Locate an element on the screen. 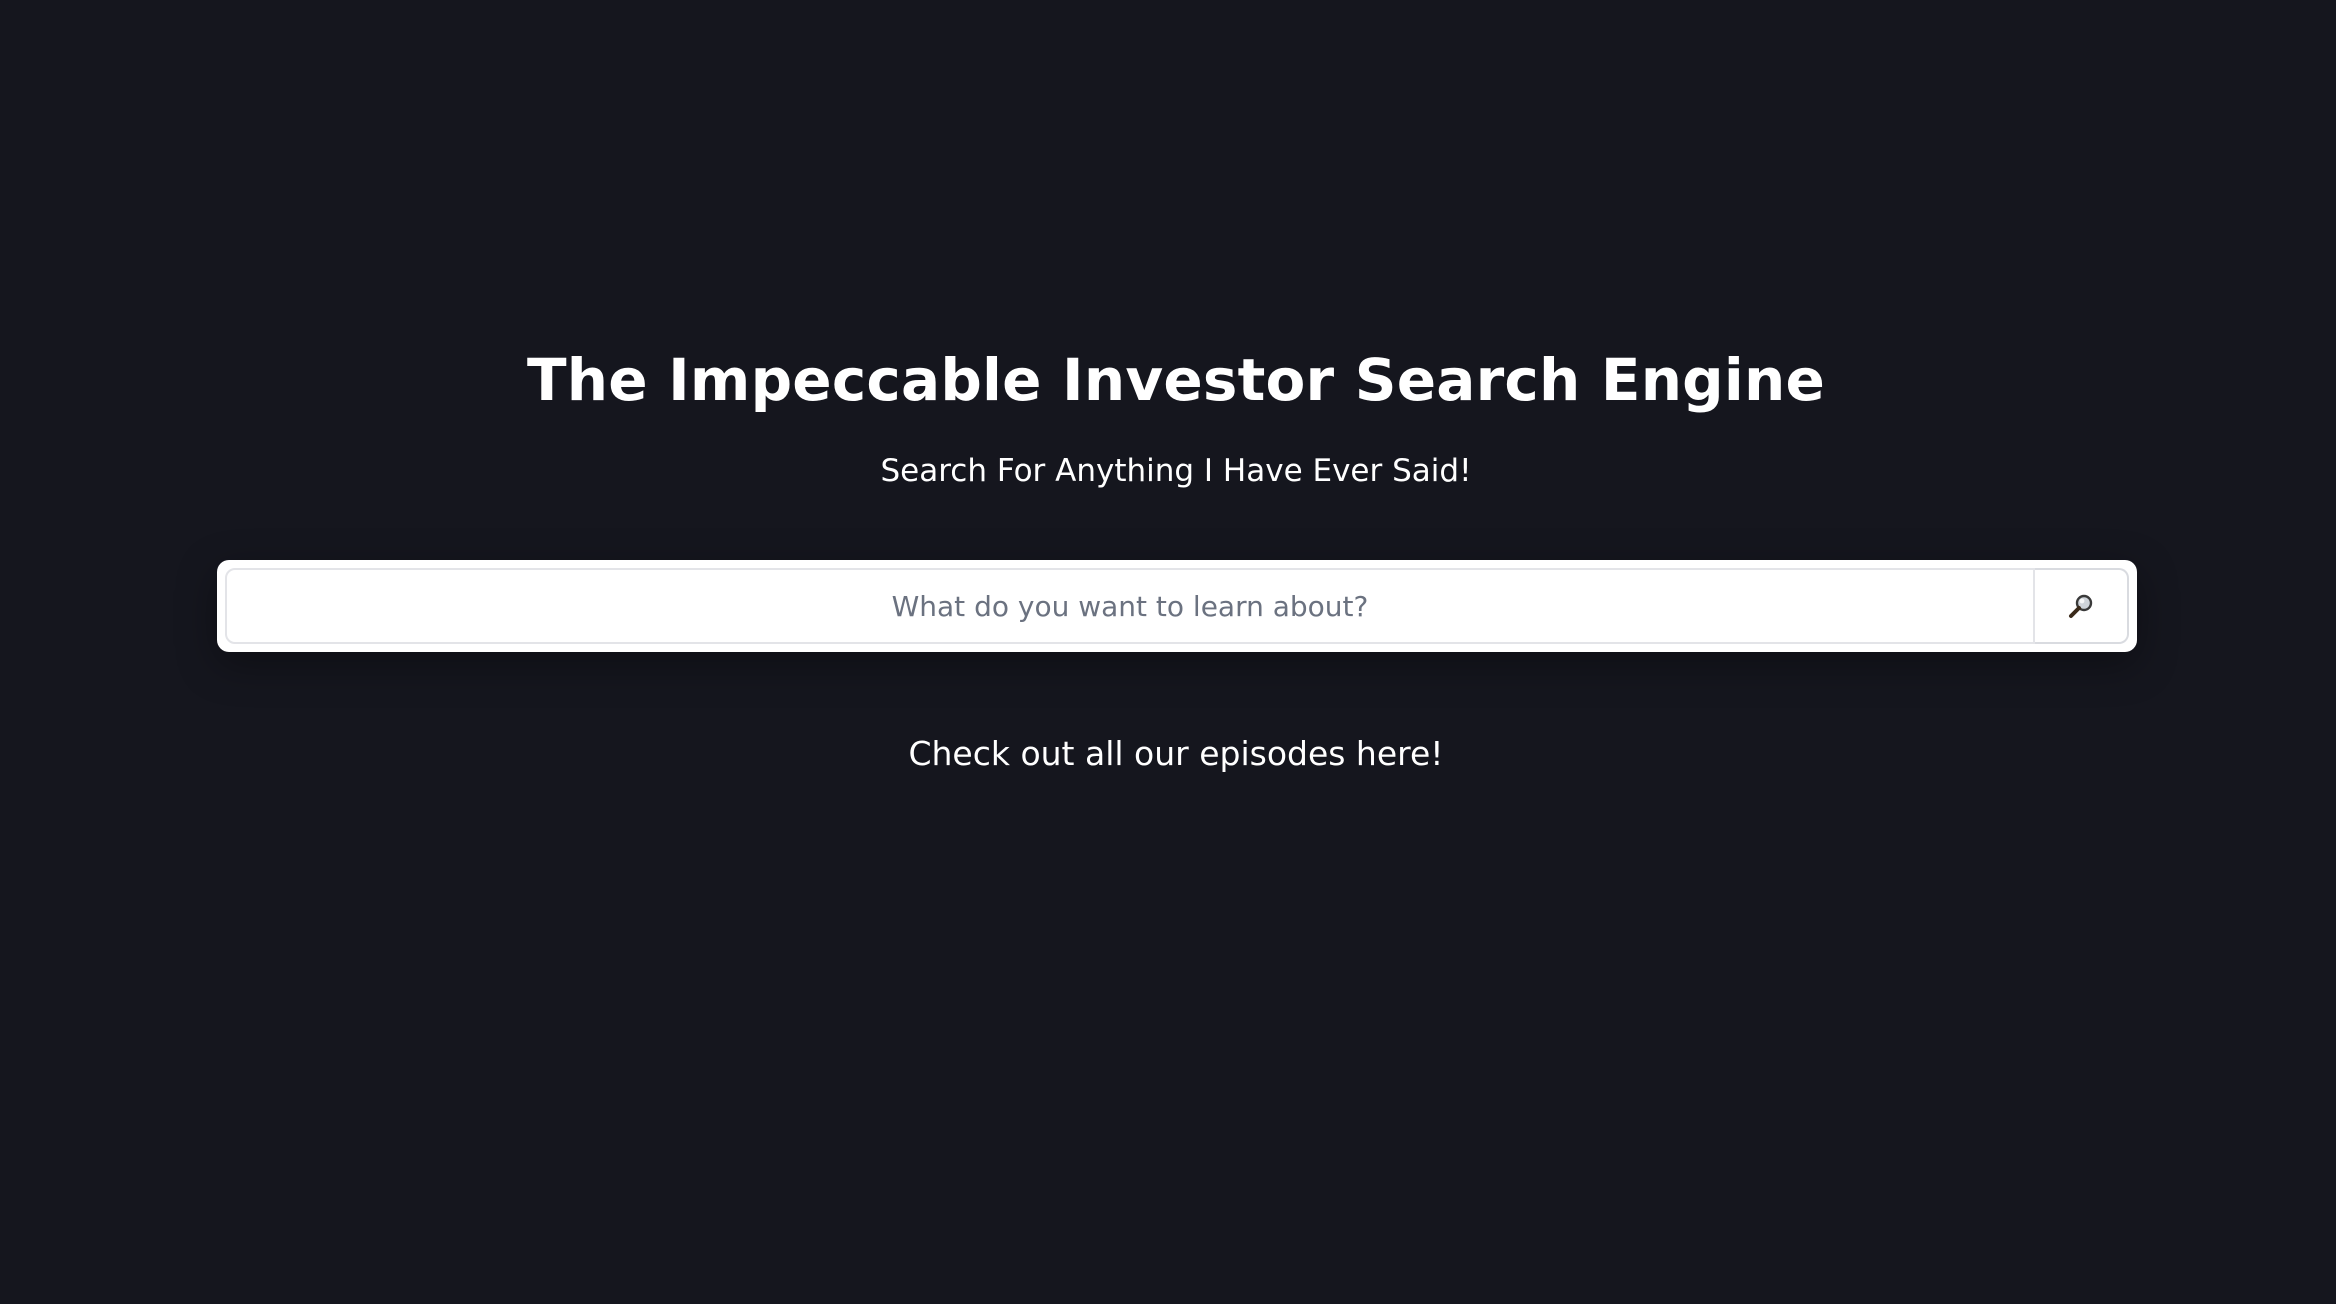 This screenshot has height=1304, width=2336. page-subtitle: Search For Anything I Have Ever Said! is located at coordinates (1176, 471).